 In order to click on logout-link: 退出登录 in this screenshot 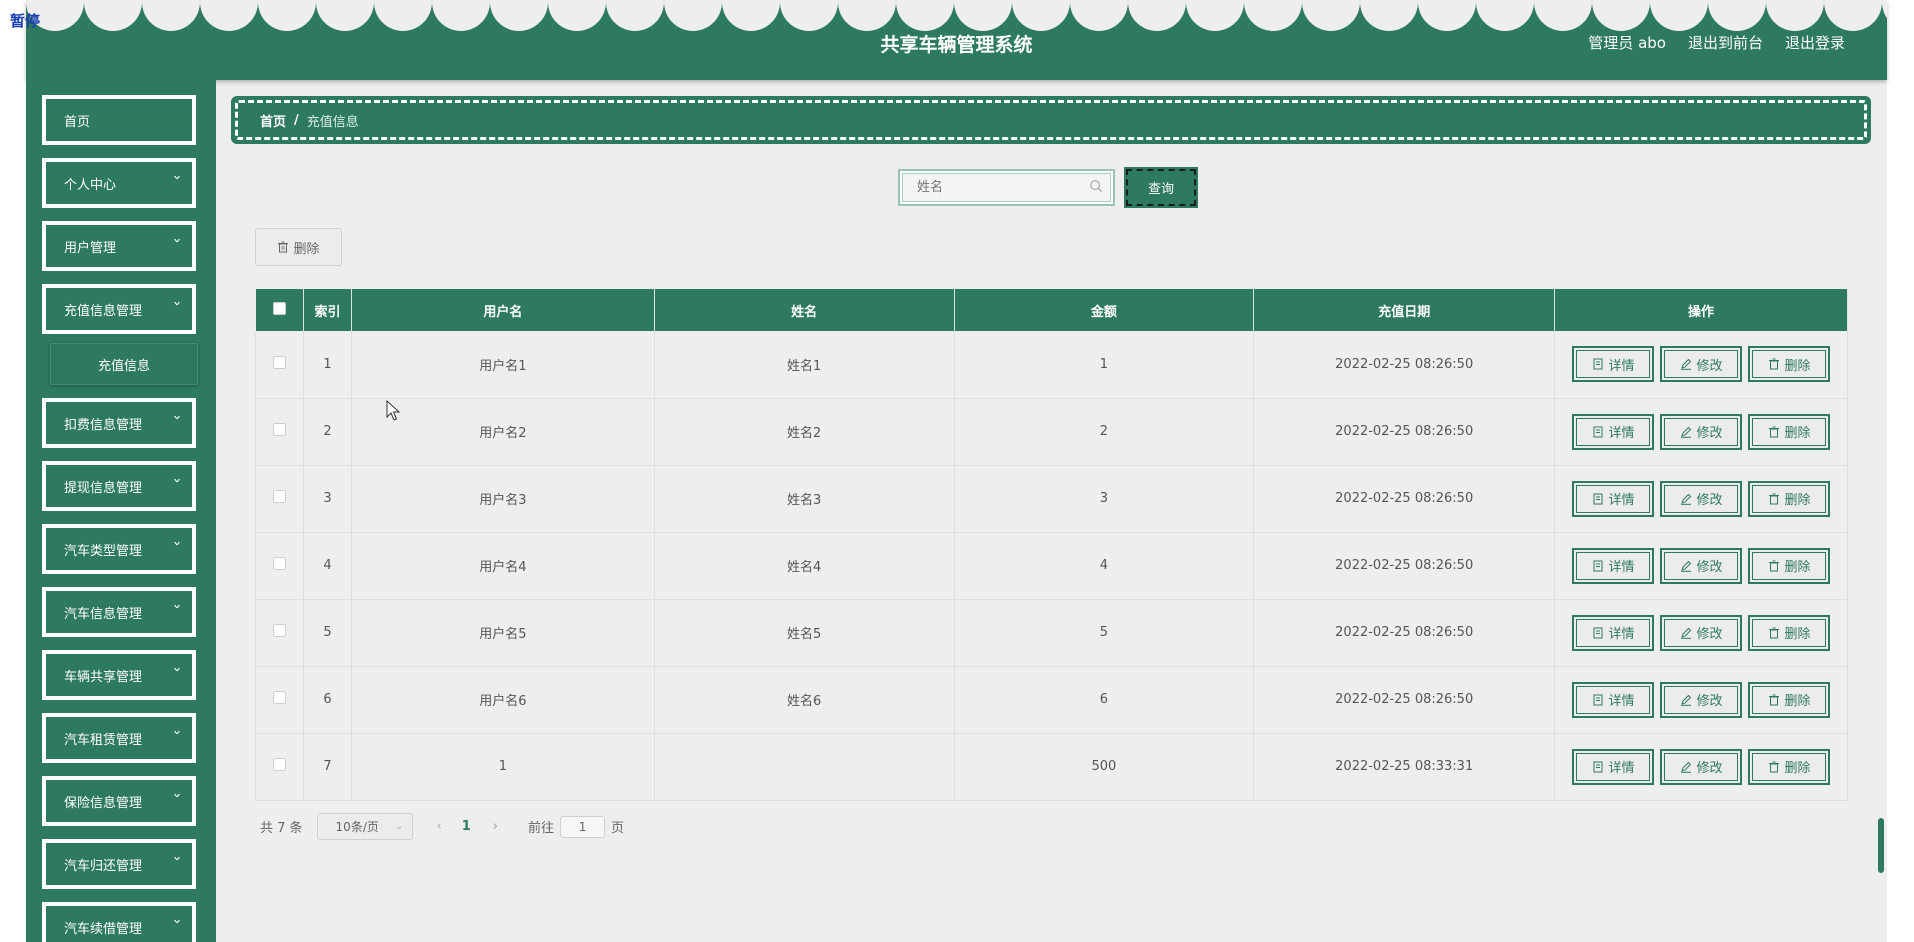, I will do `click(1815, 42)`.